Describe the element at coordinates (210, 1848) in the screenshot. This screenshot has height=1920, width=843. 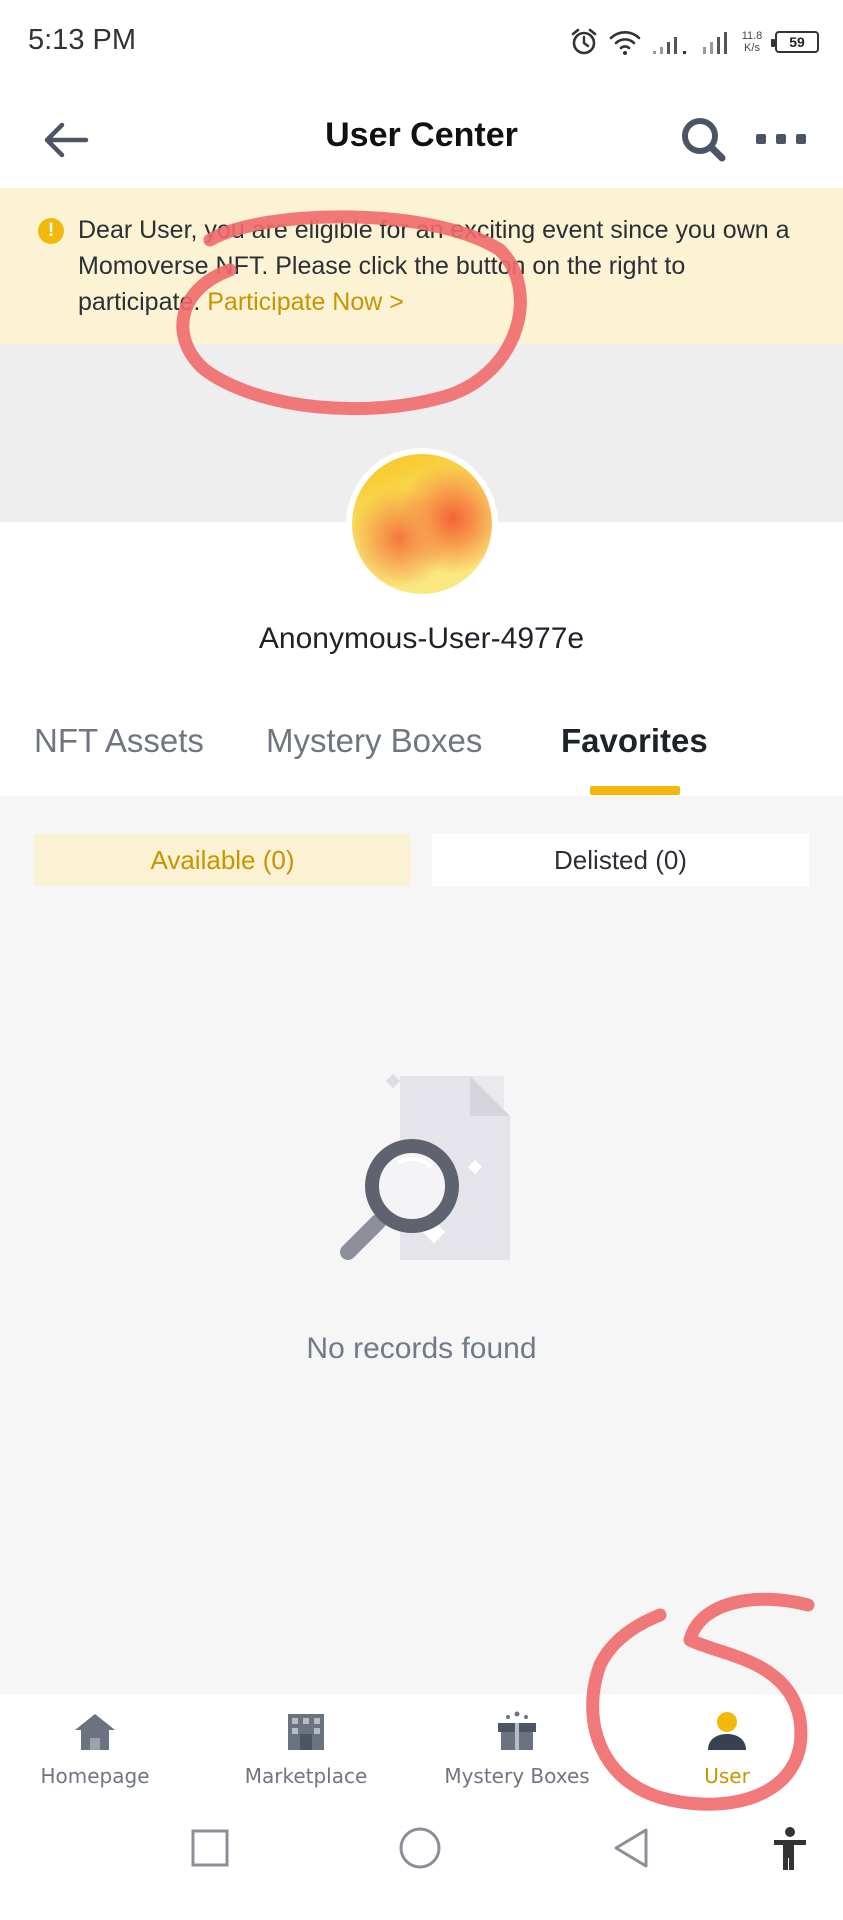
I see `recents-square-icon` at that location.